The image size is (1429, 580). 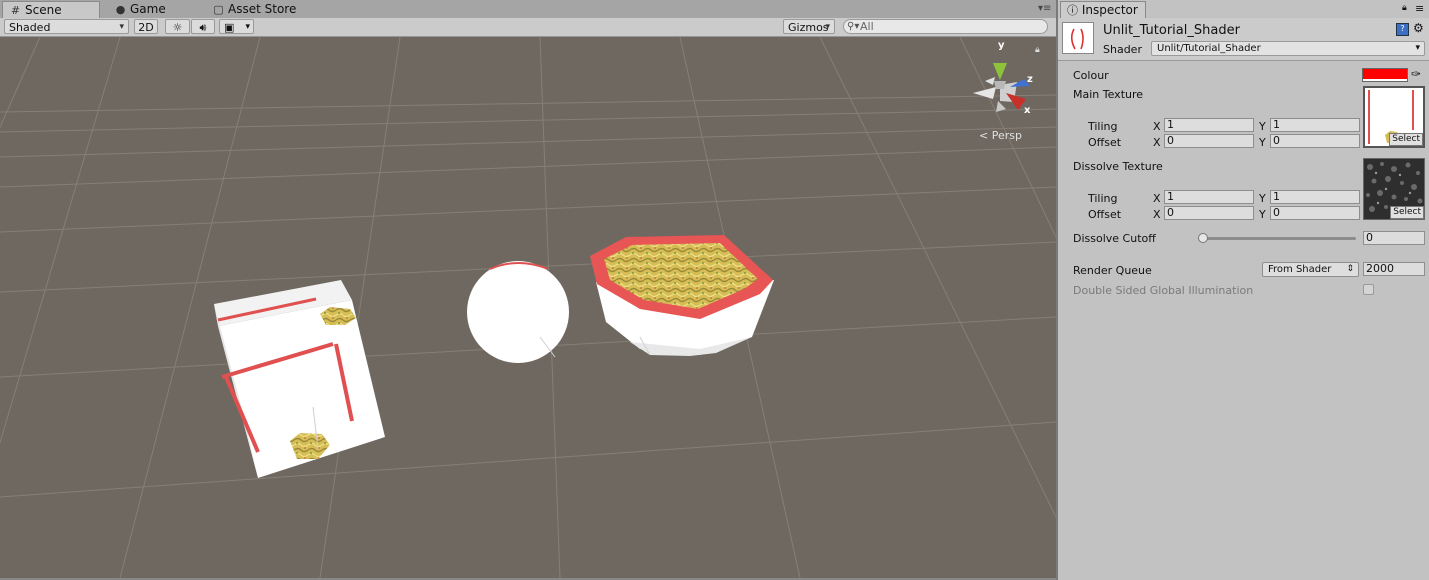 I want to click on lighting-toggle: ☼, so click(x=177, y=26).